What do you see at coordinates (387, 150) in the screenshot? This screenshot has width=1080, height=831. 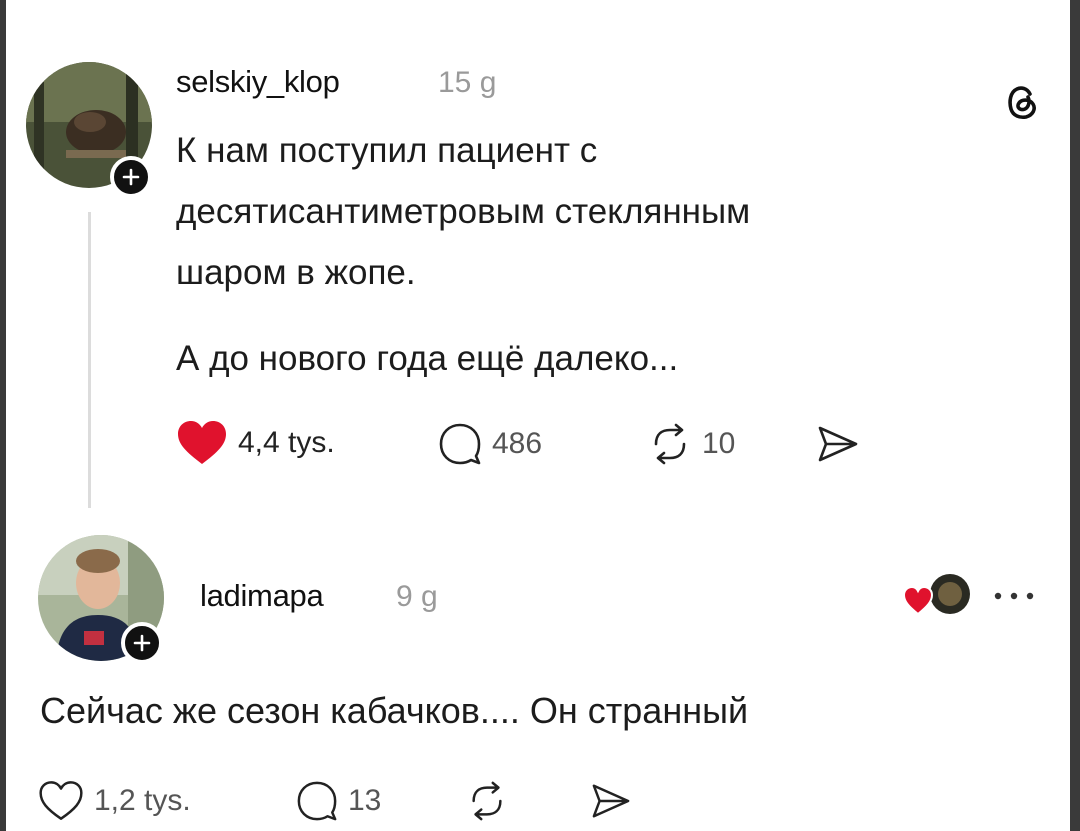 I see `post-line-1: К нам поступил пациент с` at bounding box center [387, 150].